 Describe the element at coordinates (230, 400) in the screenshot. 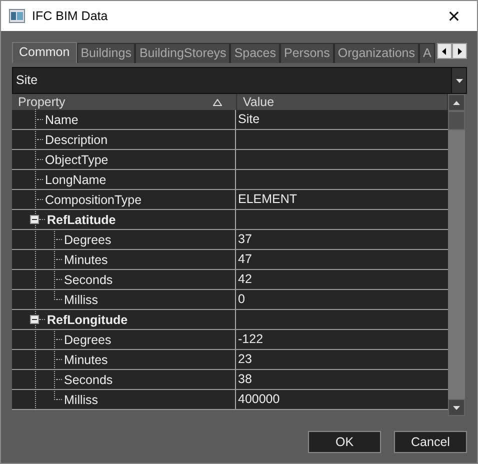

I see `property-row: Milliss 400000` at that location.